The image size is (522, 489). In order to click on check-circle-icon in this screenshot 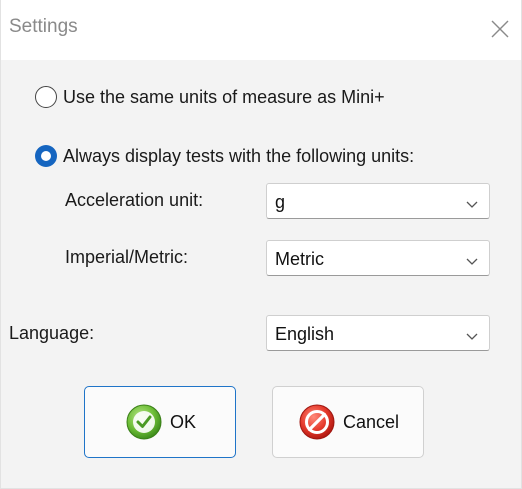, I will do `click(144, 422)`.